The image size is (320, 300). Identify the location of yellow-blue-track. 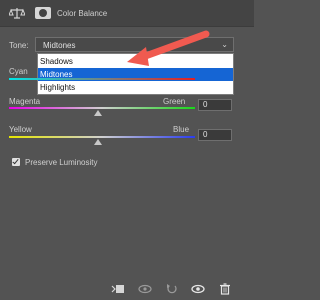
(102, 137).